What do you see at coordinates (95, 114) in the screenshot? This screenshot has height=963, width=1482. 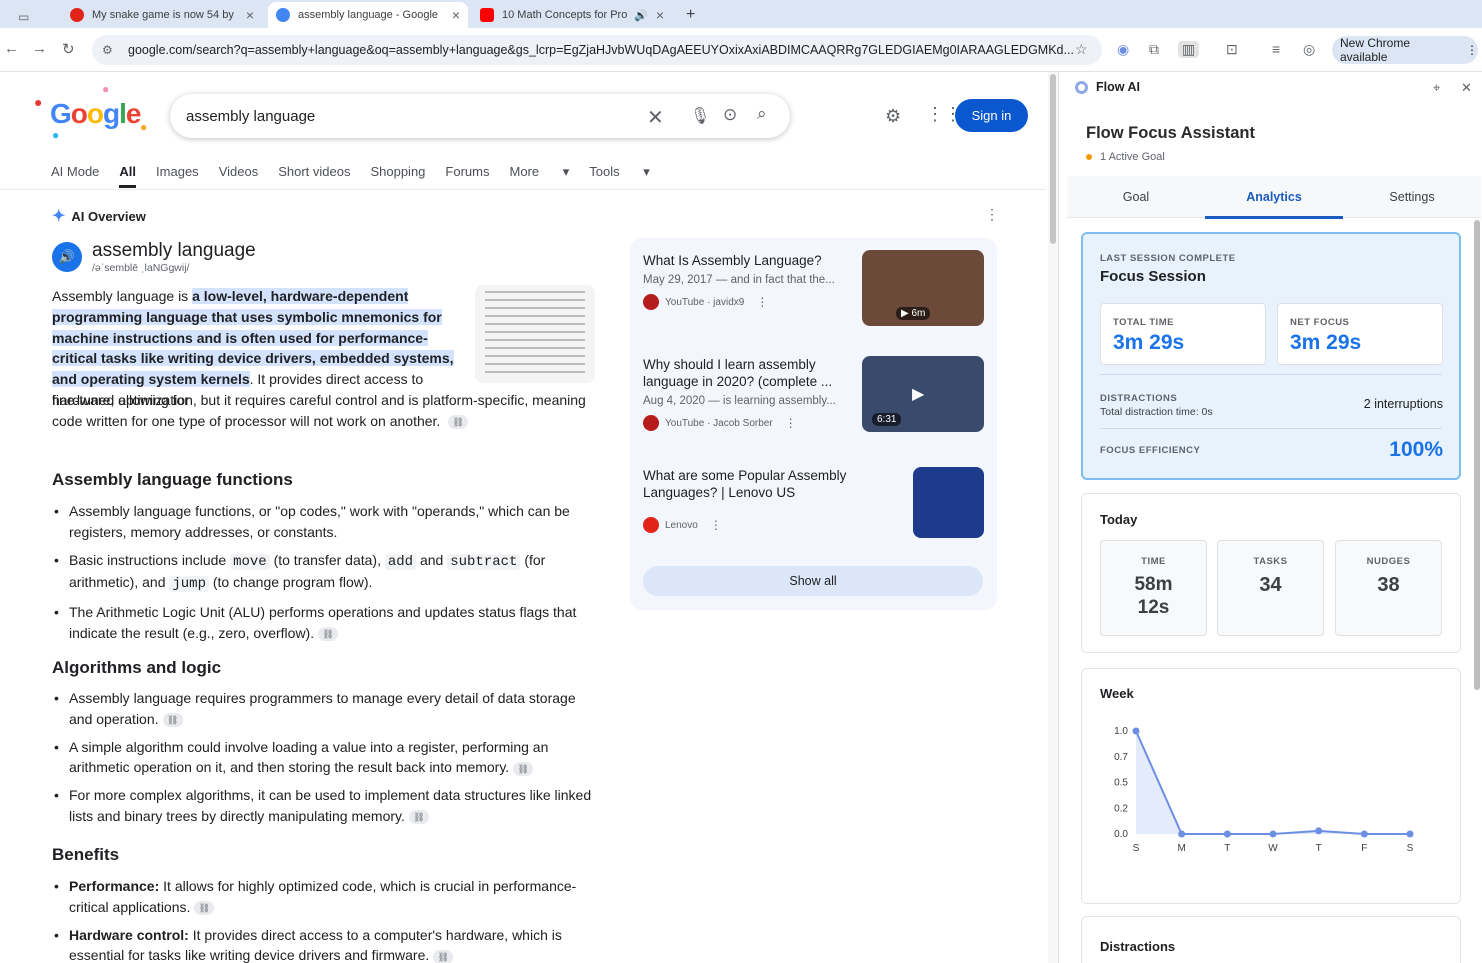 I see `google-logo: Google` at bounding box center [95, 114].